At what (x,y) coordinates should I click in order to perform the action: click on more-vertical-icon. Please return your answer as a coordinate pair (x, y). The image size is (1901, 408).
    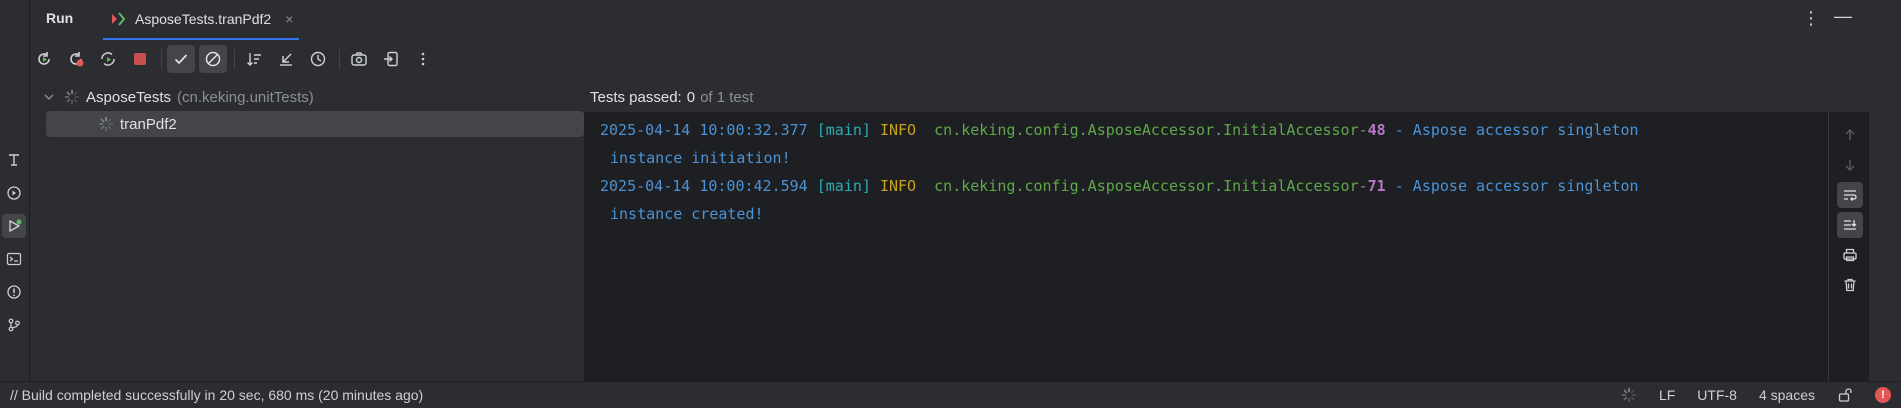
    Looking at the image, I should click on (423, 59).